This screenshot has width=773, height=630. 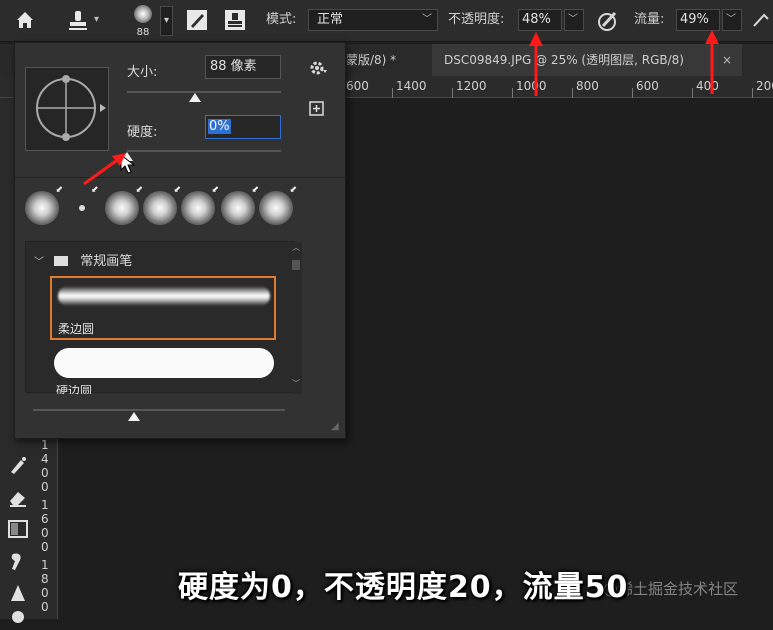 I want to click on close-icon: ×, so click(x=727, y=60).